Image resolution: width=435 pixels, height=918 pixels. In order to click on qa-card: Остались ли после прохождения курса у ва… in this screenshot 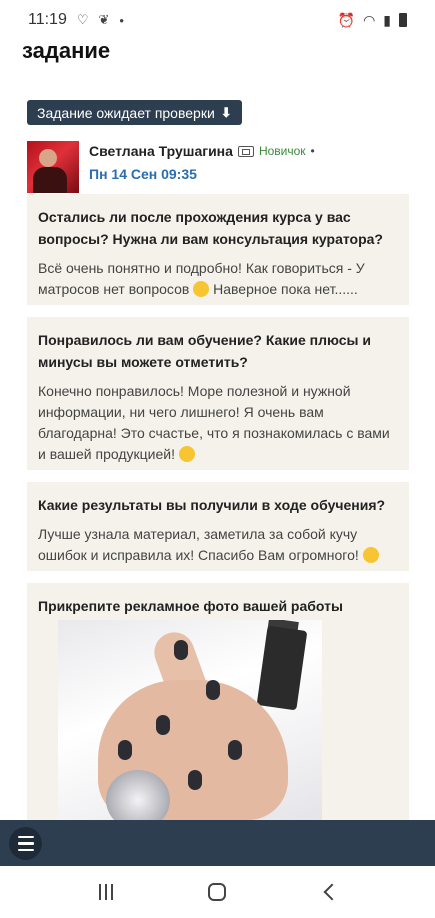, I will do `click(218, 249)`.